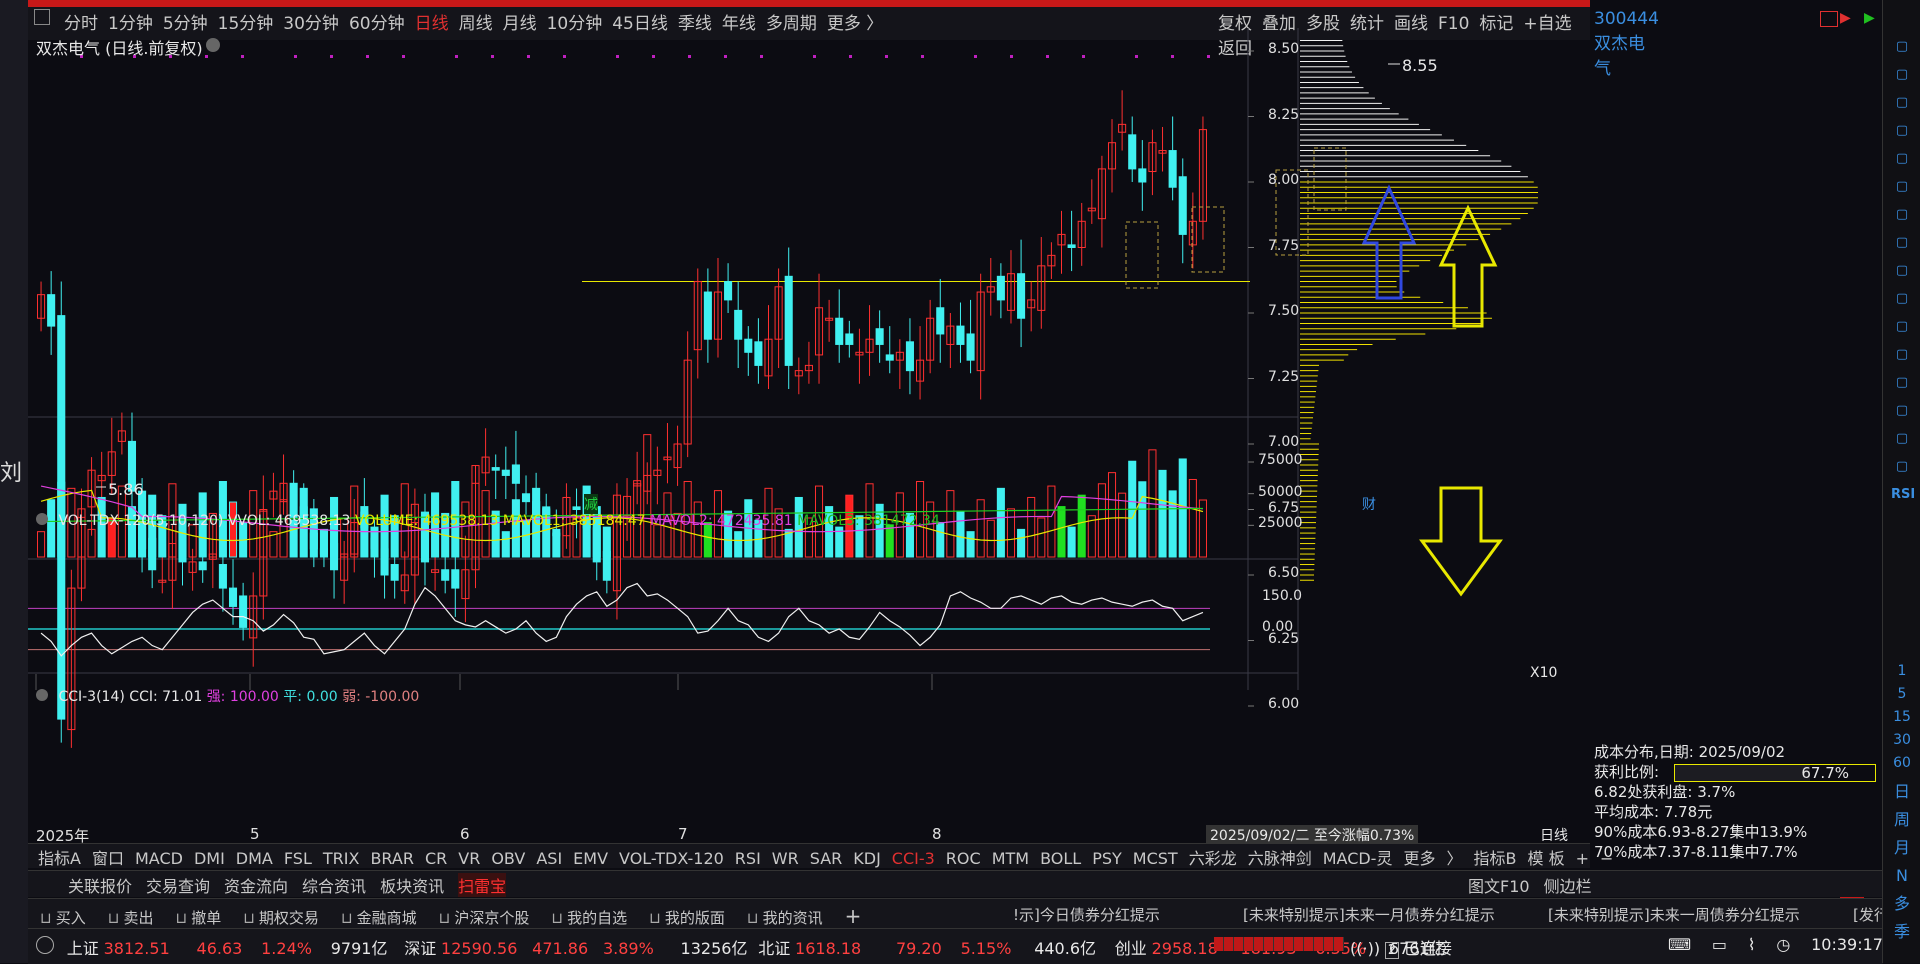 This screenshot has height=964, width=1920. What do you see at coordinates (1902, 47) in the screenshot?
I see `up-arrow-icon: ▢` at bounding box center [1902, 47].